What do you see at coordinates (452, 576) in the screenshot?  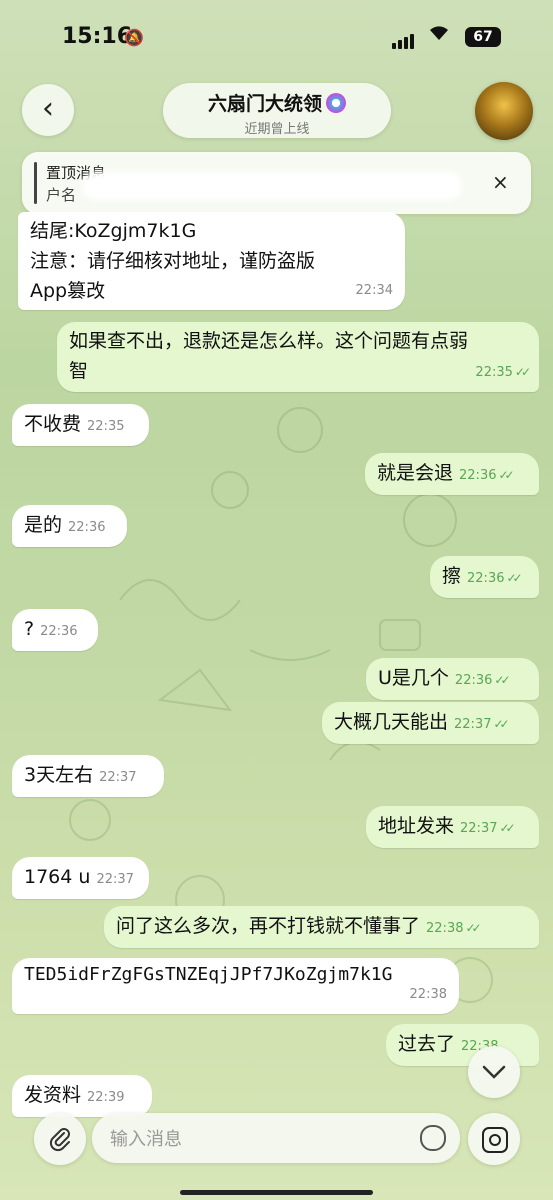 I see `message-text: 擦` at bounding box center [452, 576].